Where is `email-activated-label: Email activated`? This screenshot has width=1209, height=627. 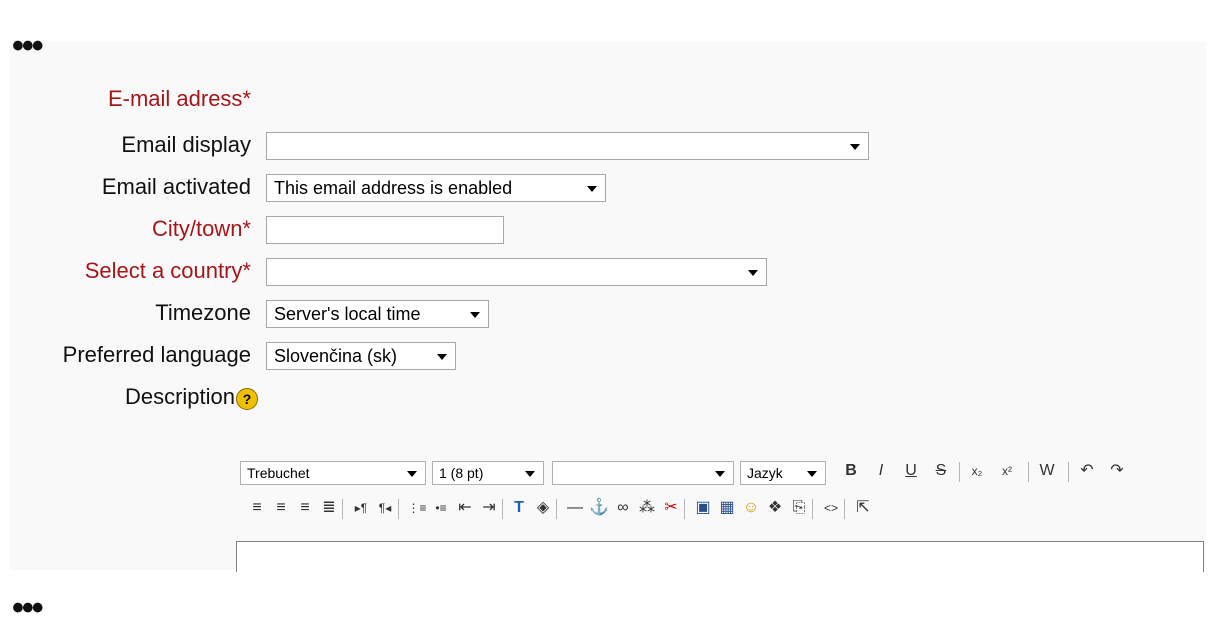 email-activated-label: Email activated is located at coordinates (176, 186).